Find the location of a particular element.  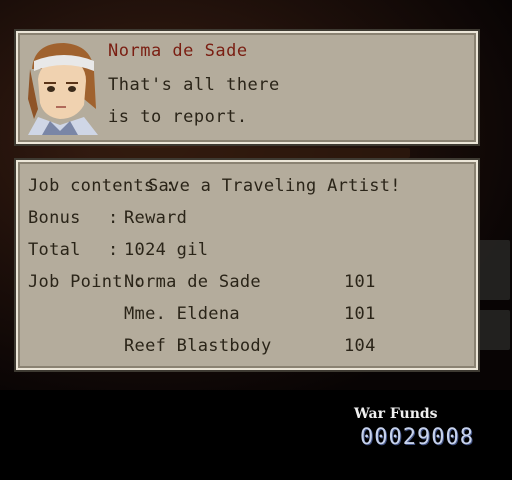

job-point-name: Mme. Eldena is located at coordinates (182, 314).